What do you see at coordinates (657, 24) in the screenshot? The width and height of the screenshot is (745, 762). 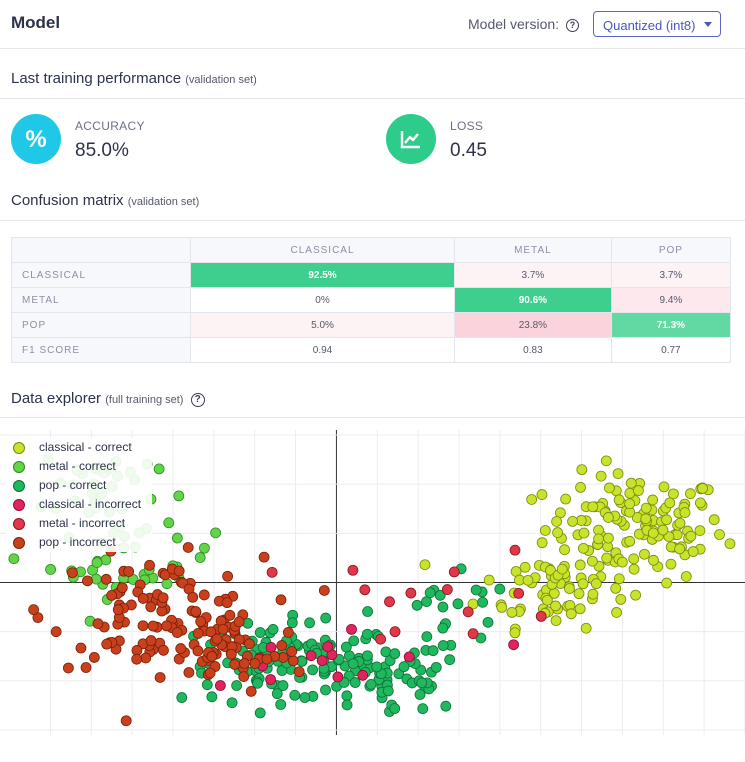 I see `model-version-select: Quantized (int8)` at bounding box center [657, 24].